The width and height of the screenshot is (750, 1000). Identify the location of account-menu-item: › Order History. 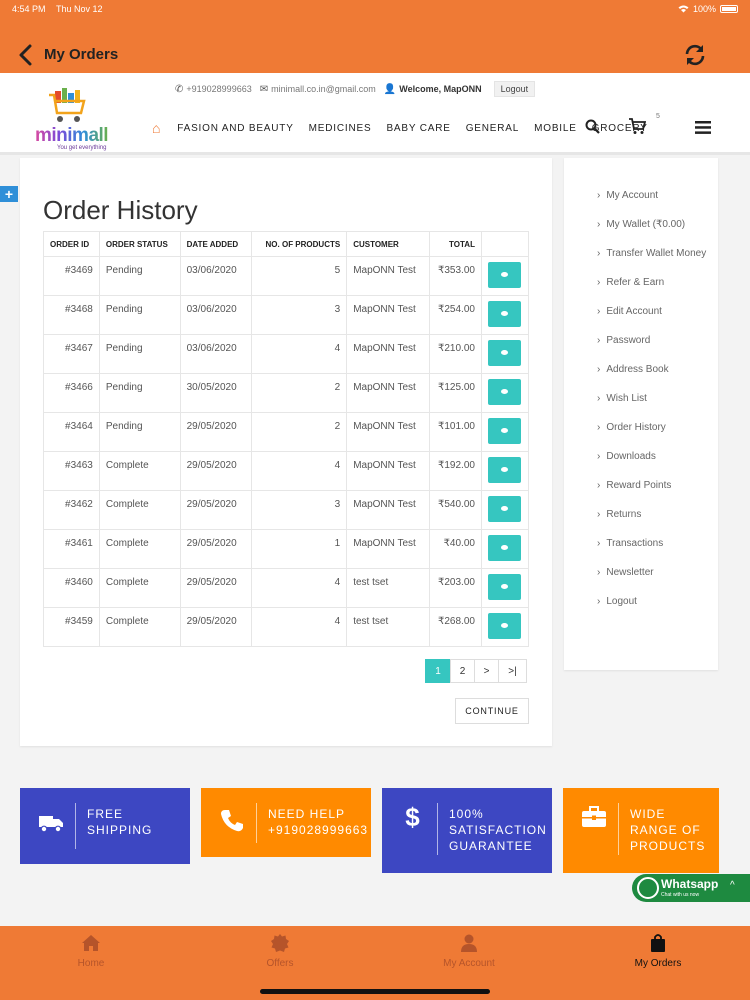
(652, 427).